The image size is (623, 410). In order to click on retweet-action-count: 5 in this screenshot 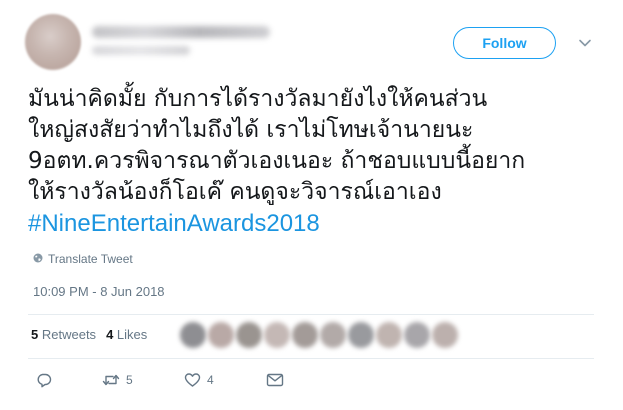, I will do `click(129, 380)`.